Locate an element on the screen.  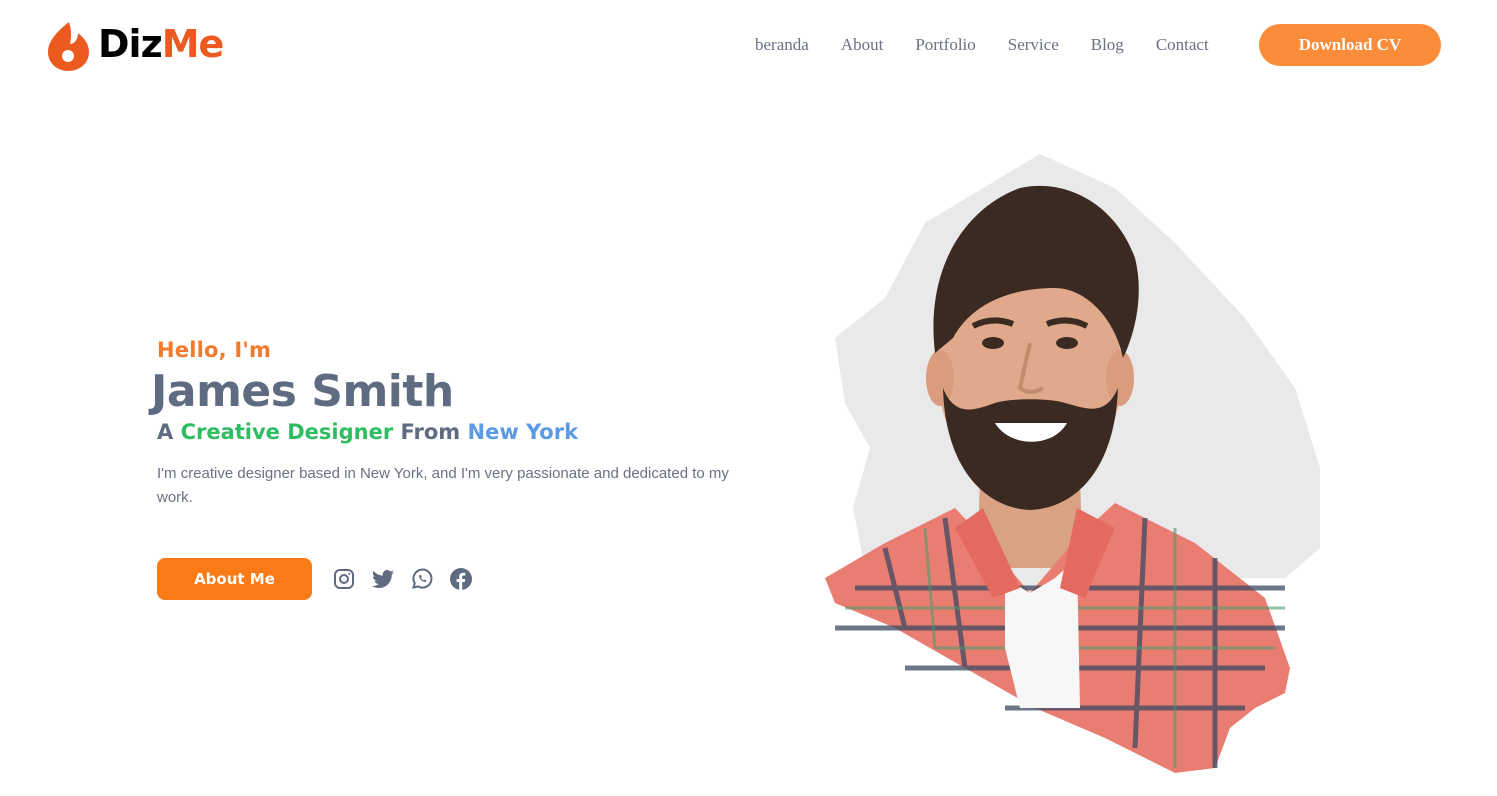
tagline-prefix: A is located at coordinates (169, 432).